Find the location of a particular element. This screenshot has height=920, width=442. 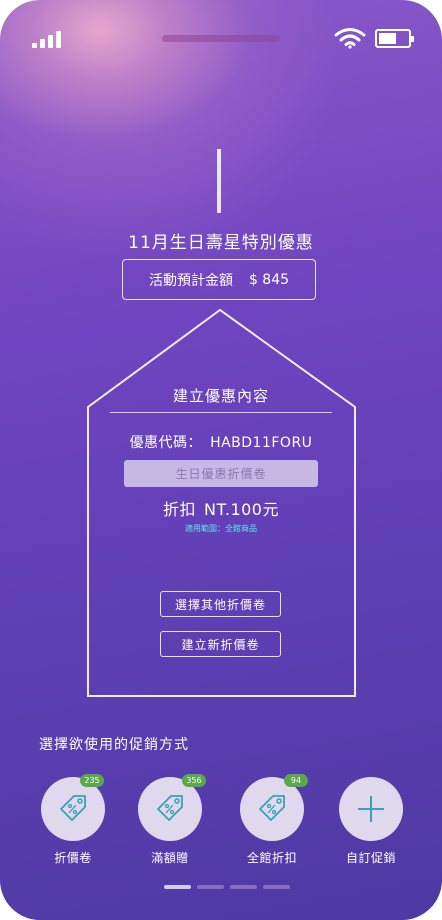

promo-count-badge: 356 is located at coordinates (194, 780).